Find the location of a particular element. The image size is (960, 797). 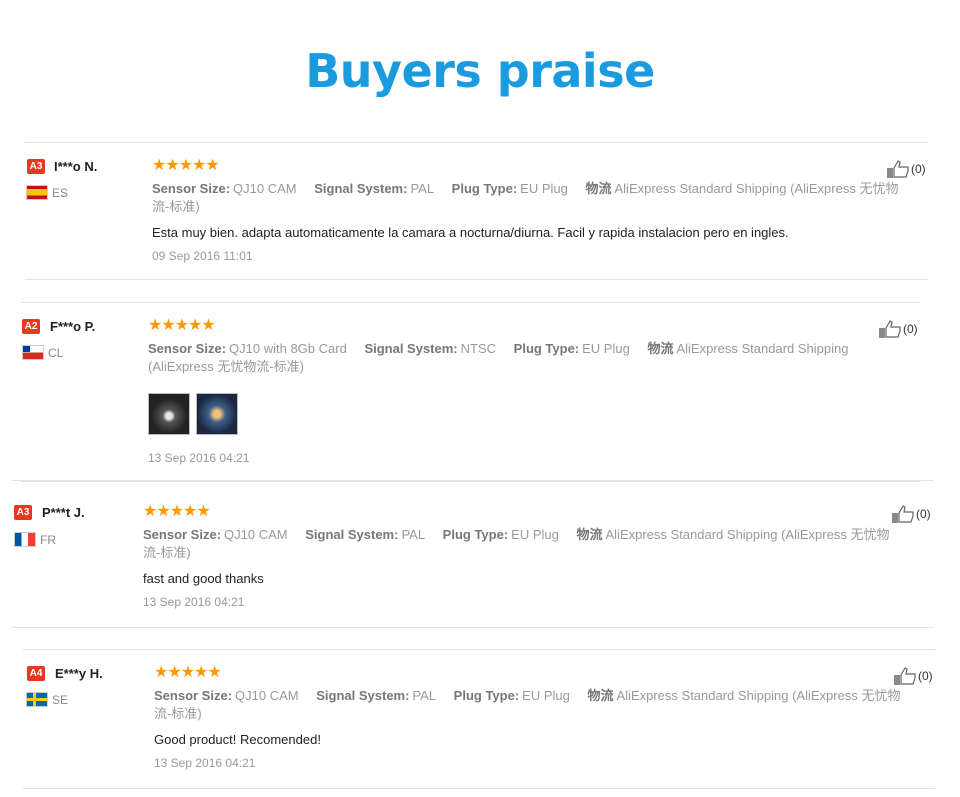

reviewer-name: P***t J. is located at coordinates (63, 512).